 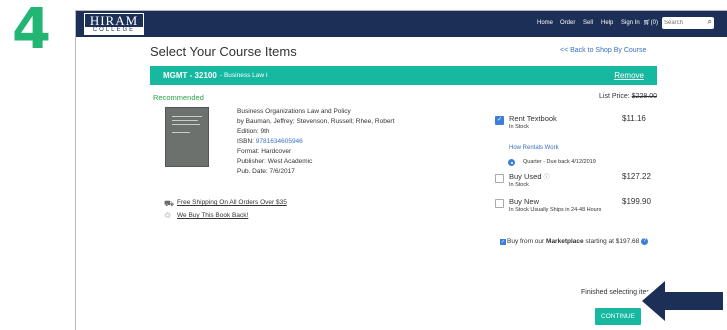 I want to click on new-price: $199.90, so click(x=636, y=201).